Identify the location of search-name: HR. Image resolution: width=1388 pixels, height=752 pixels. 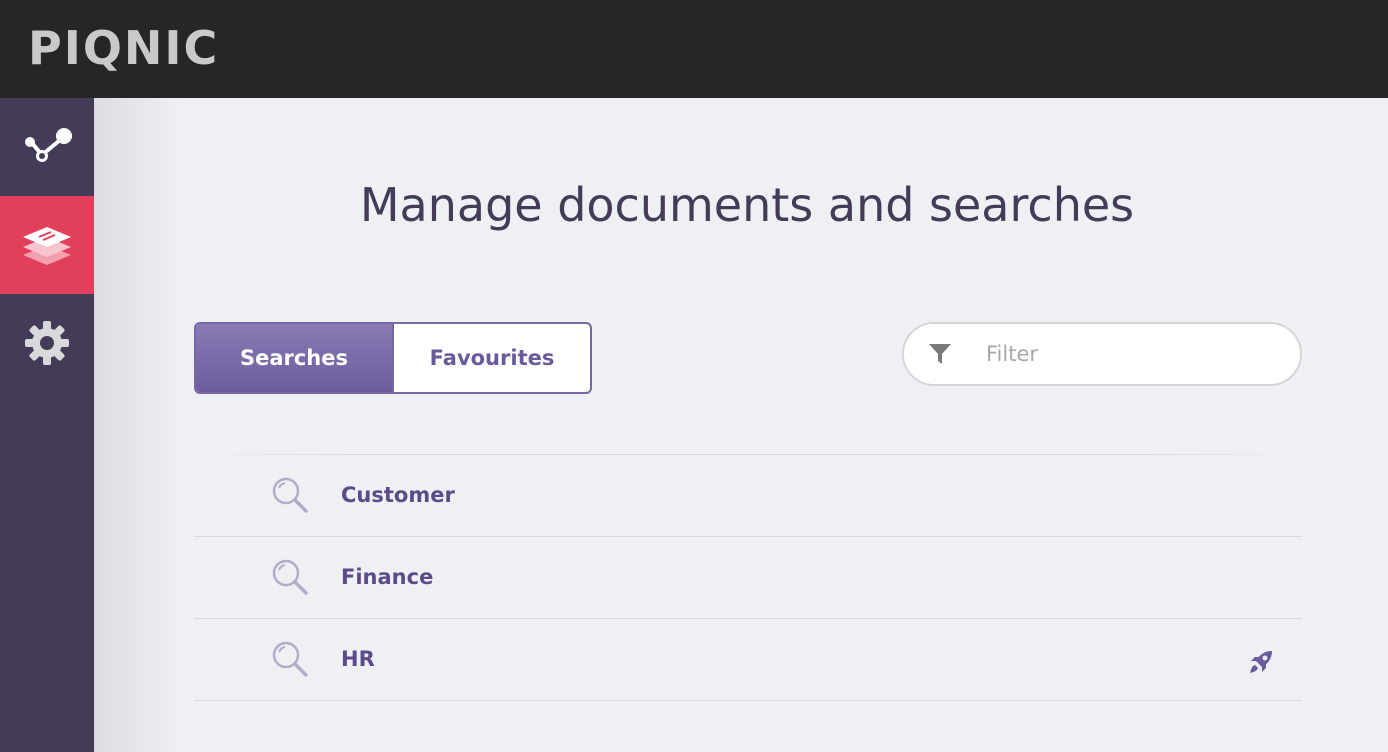
(358, 659).